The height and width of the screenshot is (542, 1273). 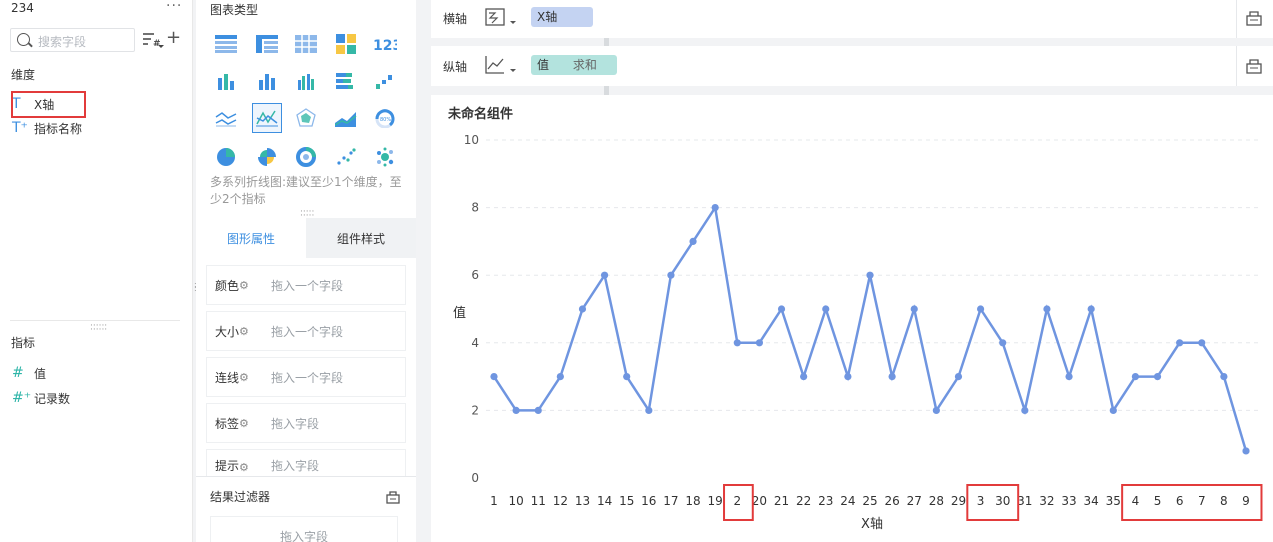 I want to click on search-icon, so click(x=23, y=39).